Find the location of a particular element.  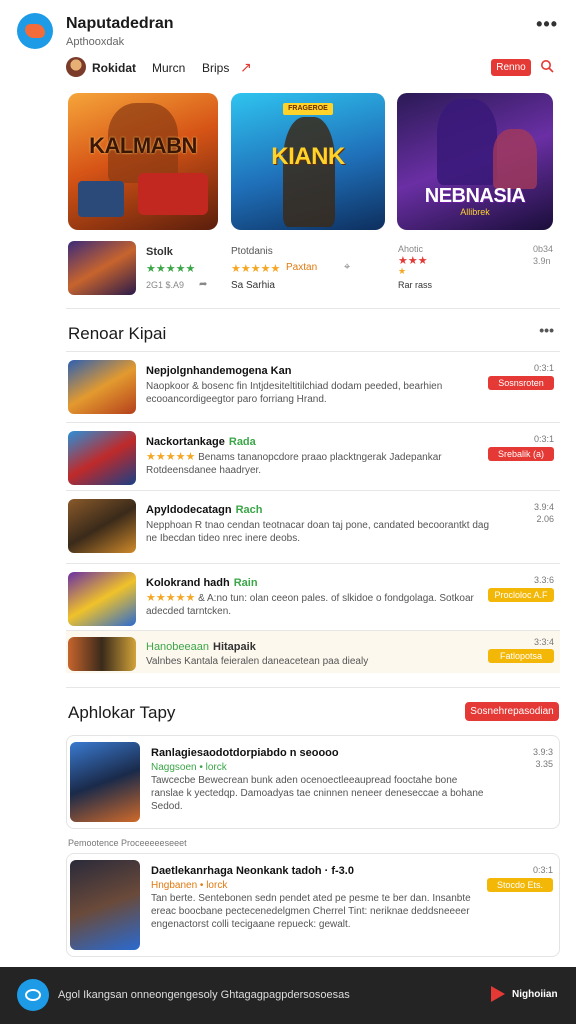

item-title: Hanobeeaan Hitapaik is located at coordinates (201, 647).